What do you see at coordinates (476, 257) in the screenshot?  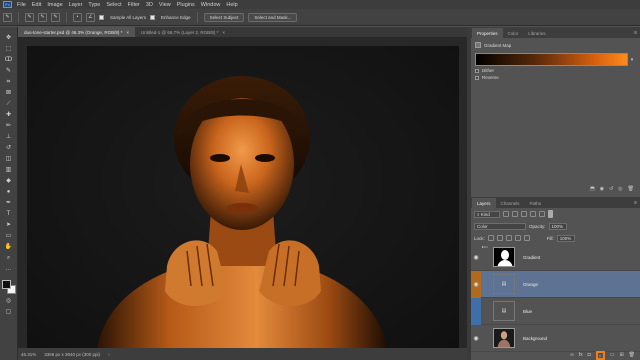 I see `eye-icon: ◉` at bounding box center [476, 257].